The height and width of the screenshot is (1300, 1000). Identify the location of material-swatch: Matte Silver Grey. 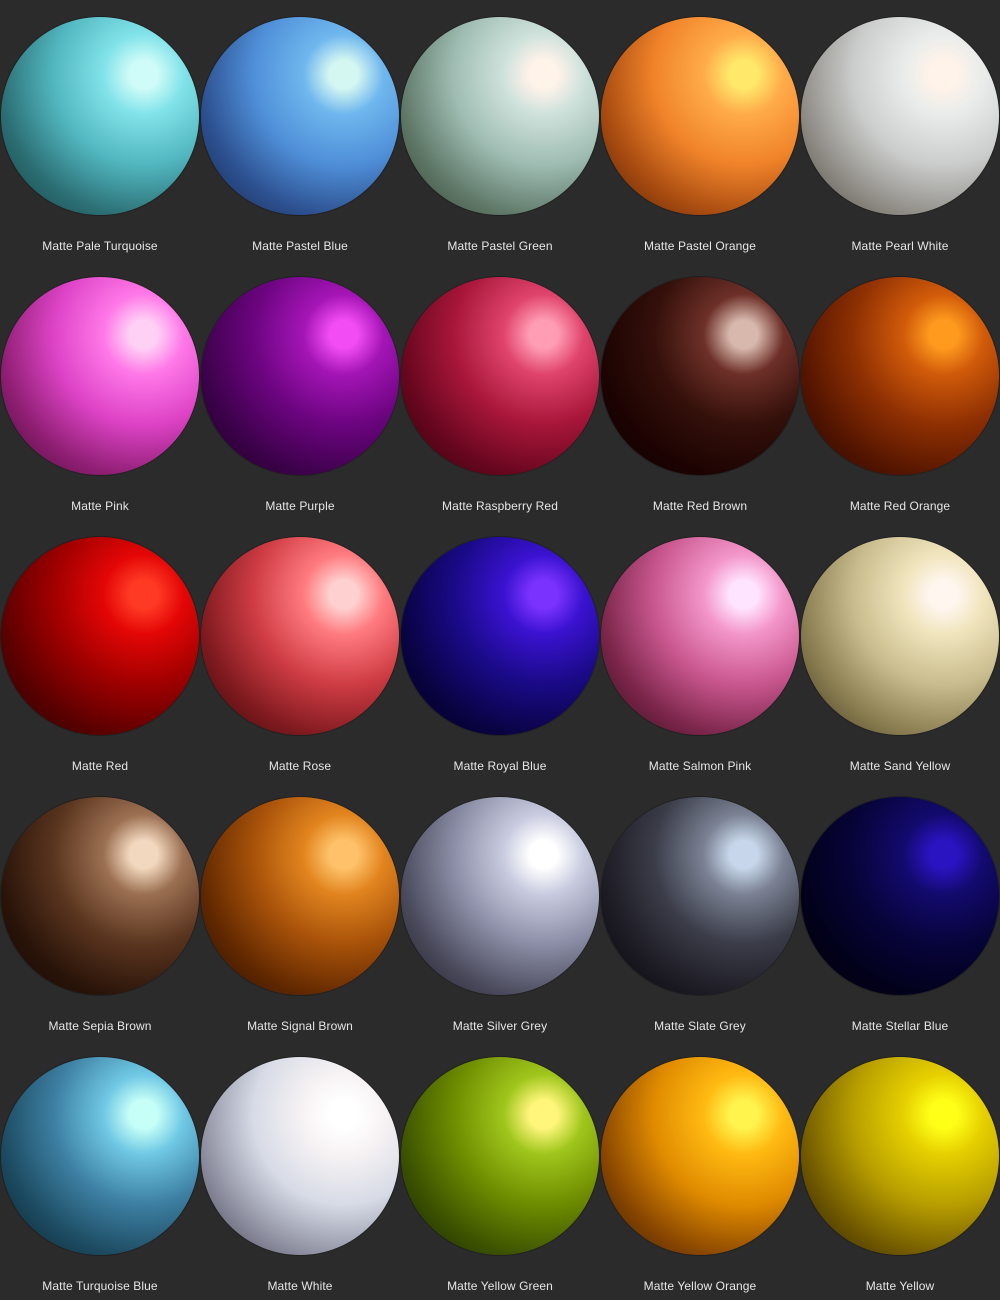
(500, 910).